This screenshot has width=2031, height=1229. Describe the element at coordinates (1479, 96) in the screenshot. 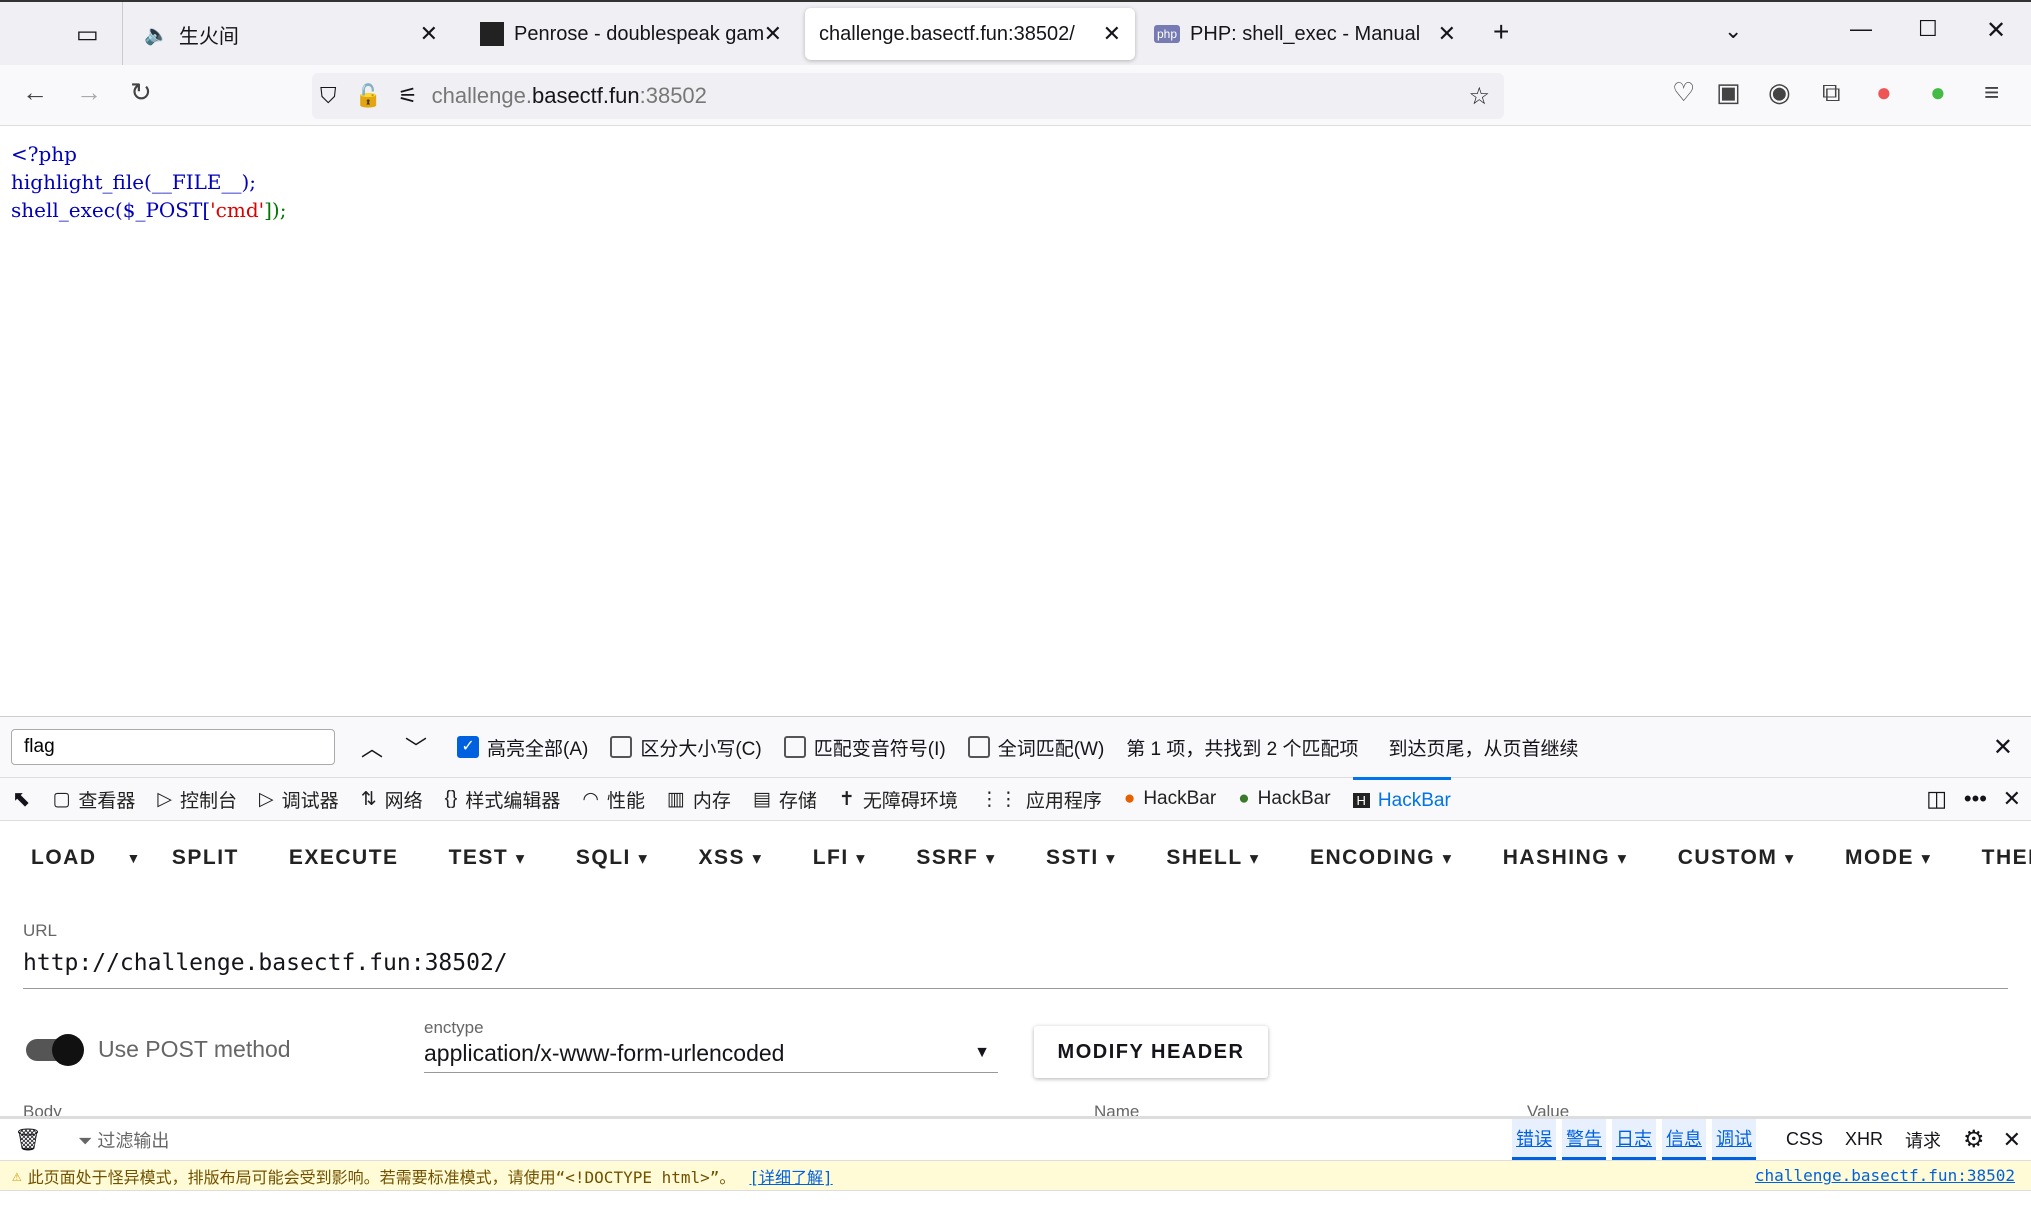

I see `bookmark-star-icon: ☆` at that location.